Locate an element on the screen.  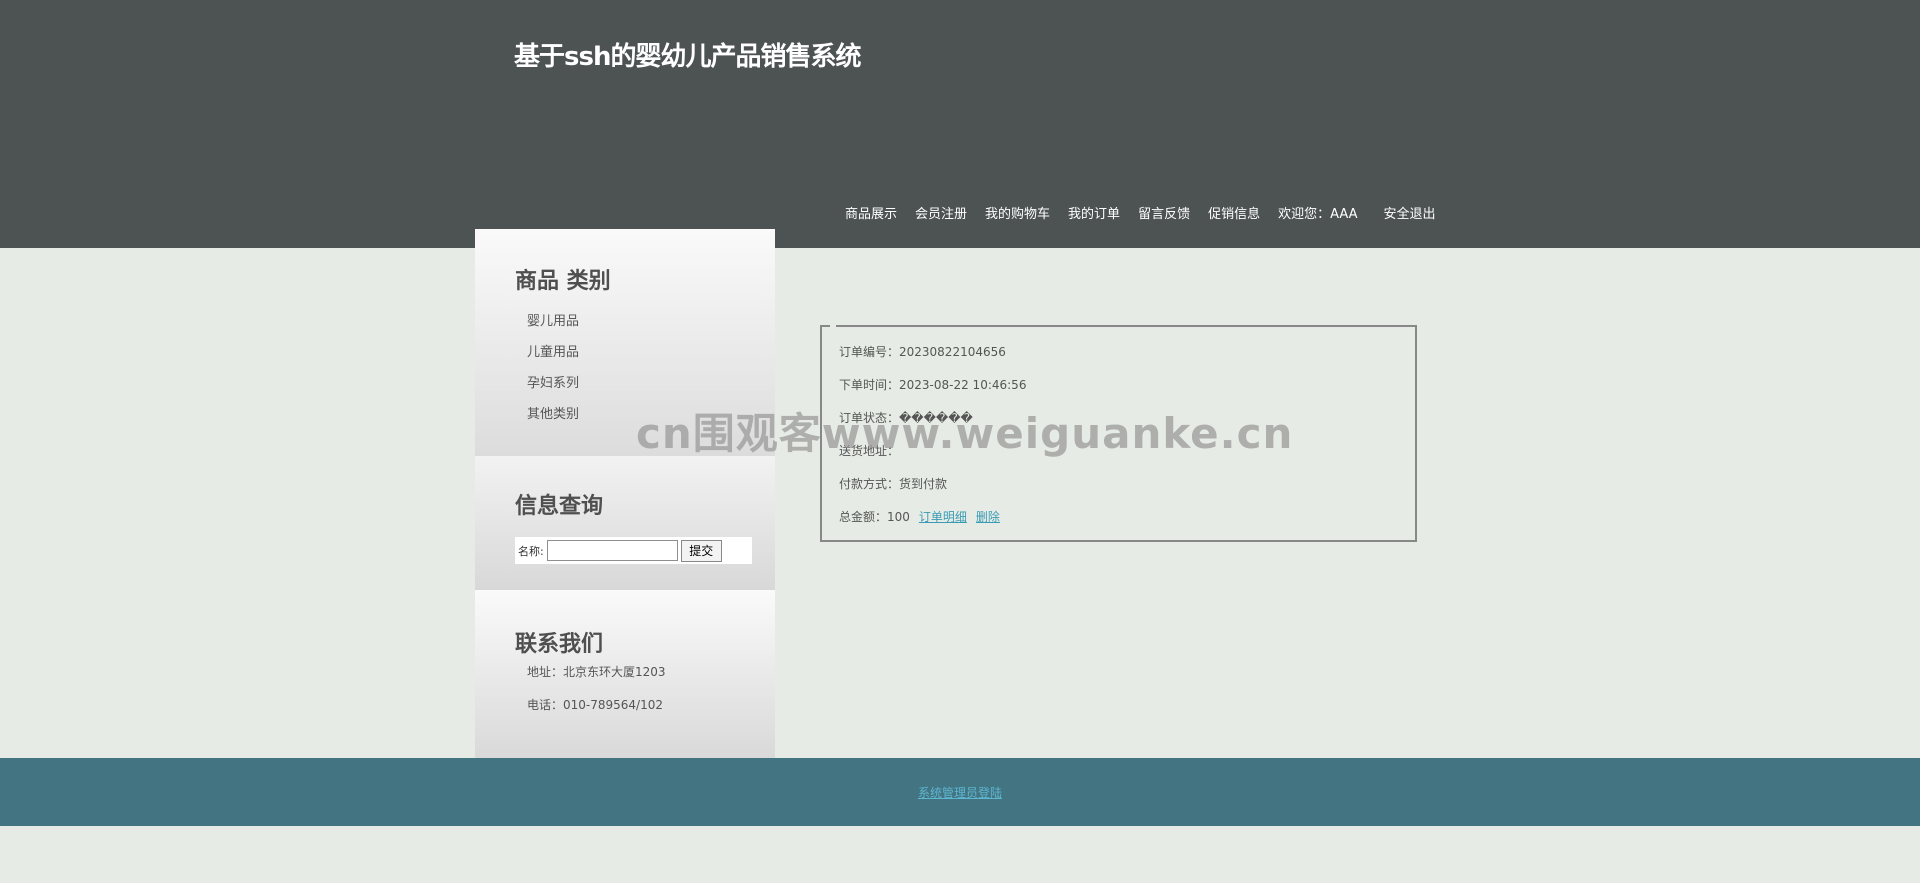
category-list: 婴儿用品 儿童用品 孕妇系列 其他类别 is located at coordinates (553, 376).